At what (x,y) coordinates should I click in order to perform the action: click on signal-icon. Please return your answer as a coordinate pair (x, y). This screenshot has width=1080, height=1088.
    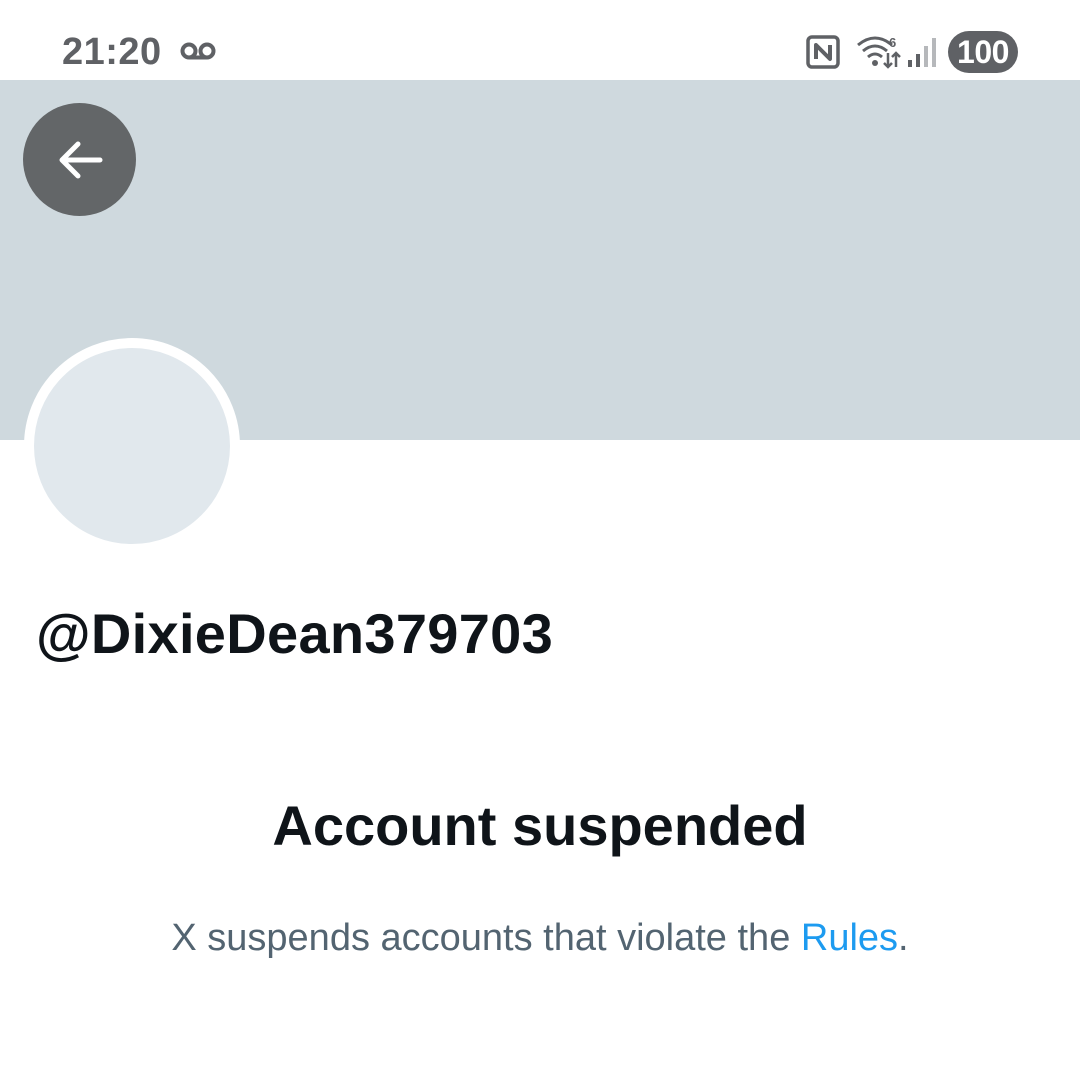
    Looking at the image, I should click on (922, 52).